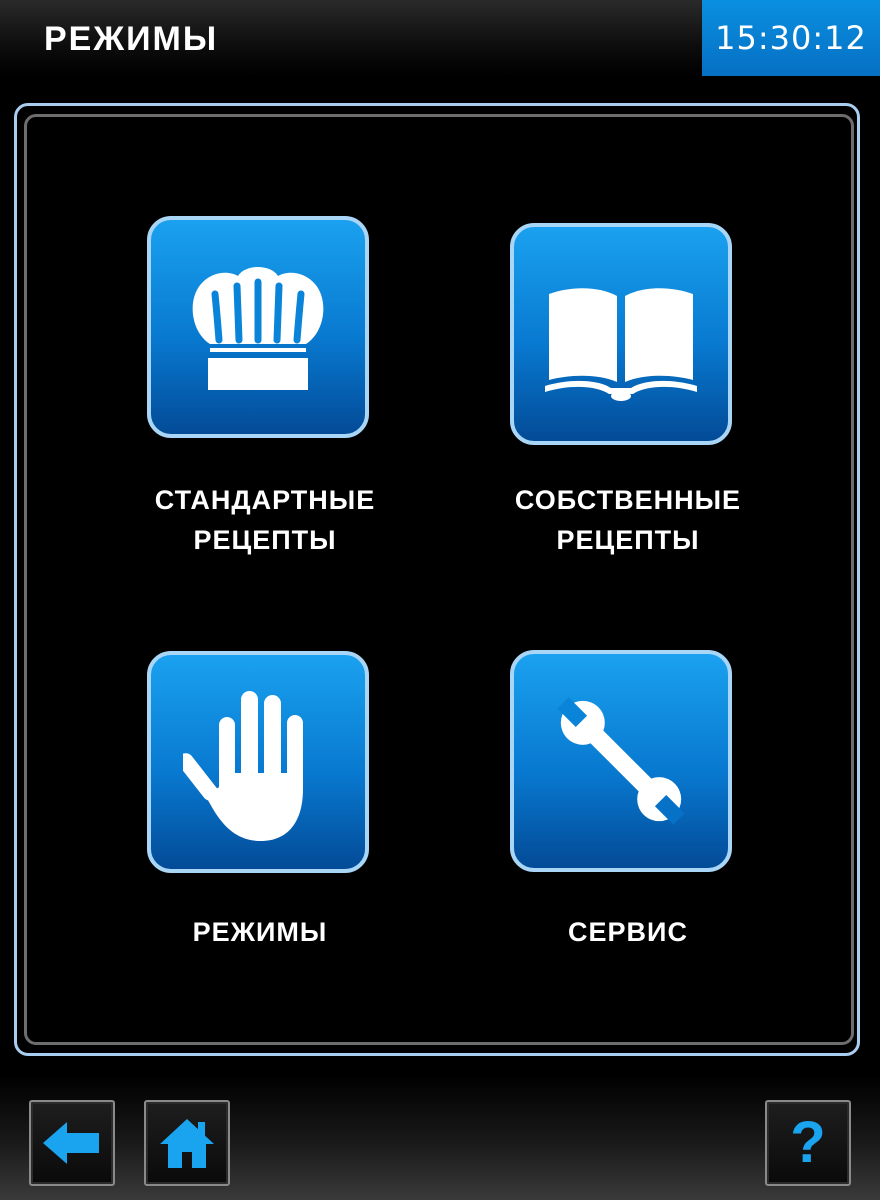  Describe the element at coordinates (131, 39) in the screenshot. I see `page-title: РЕЖИМЫ` at that location.